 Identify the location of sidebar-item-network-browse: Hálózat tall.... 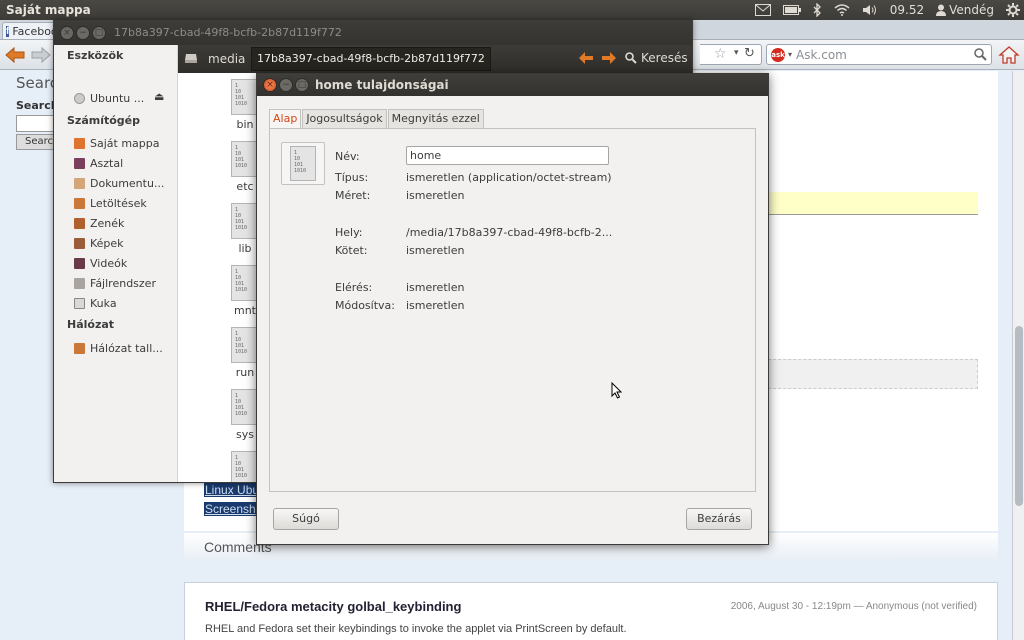
(125, 348).